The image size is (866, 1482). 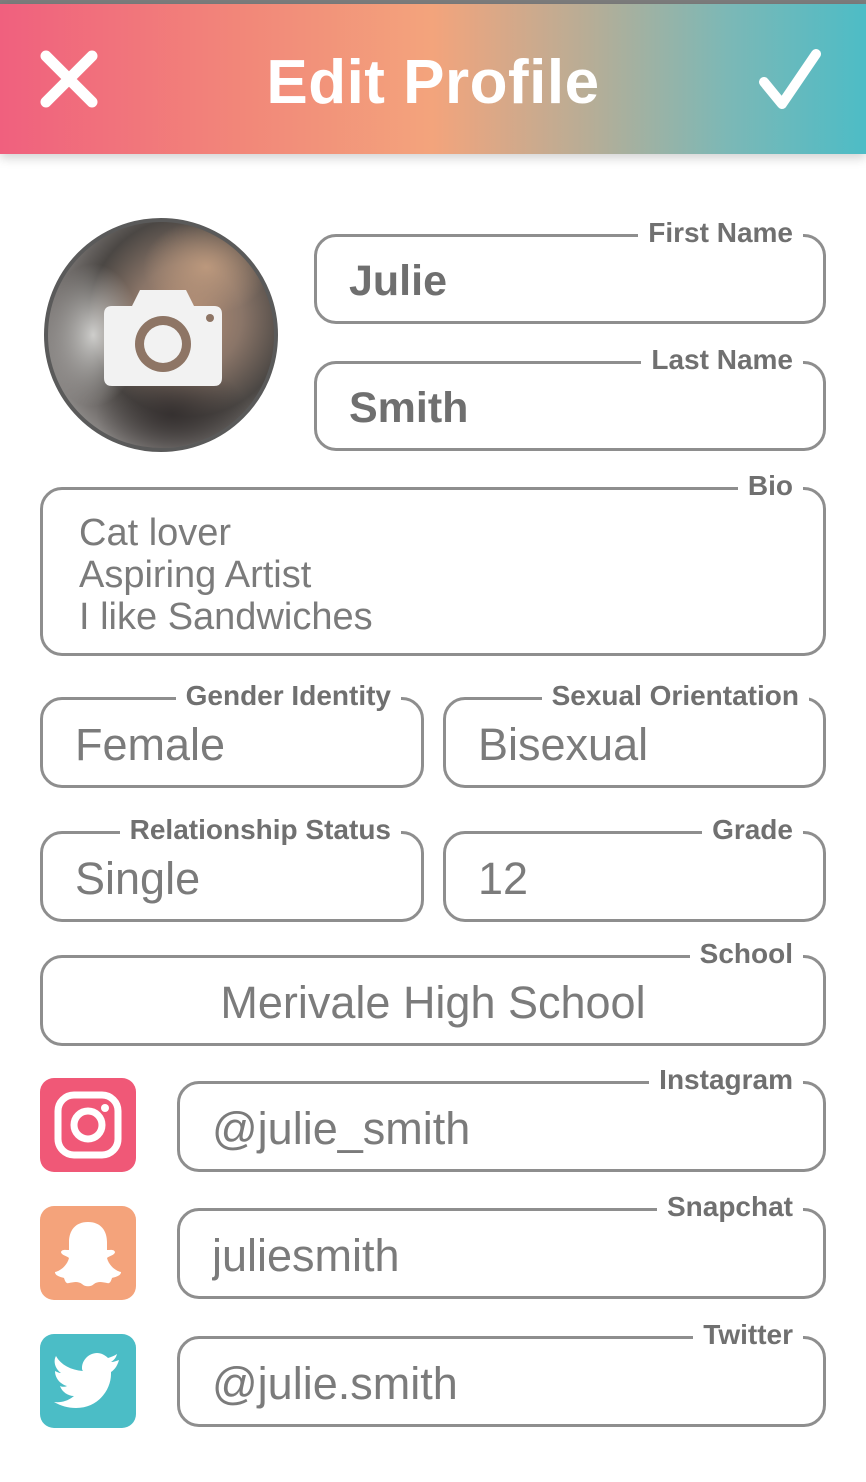 I want to click on twitter-value: @julie.smith, so click(x=335, y=1383).